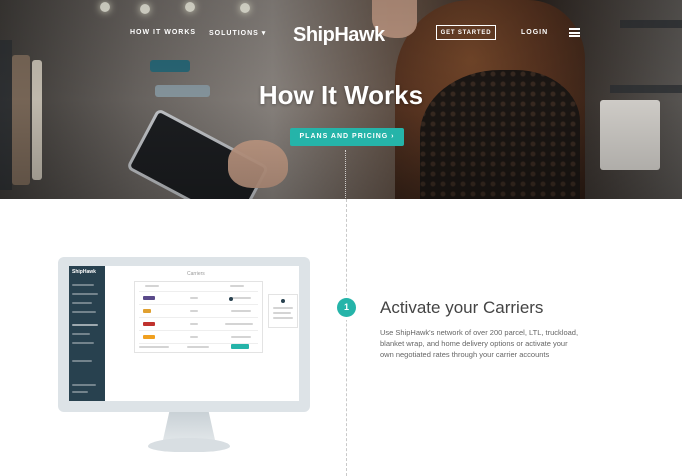  Describe the element at coordinates (234, 33) in the screenshot. I see `nav-solutions-label: SOLUTIONS` at that location.